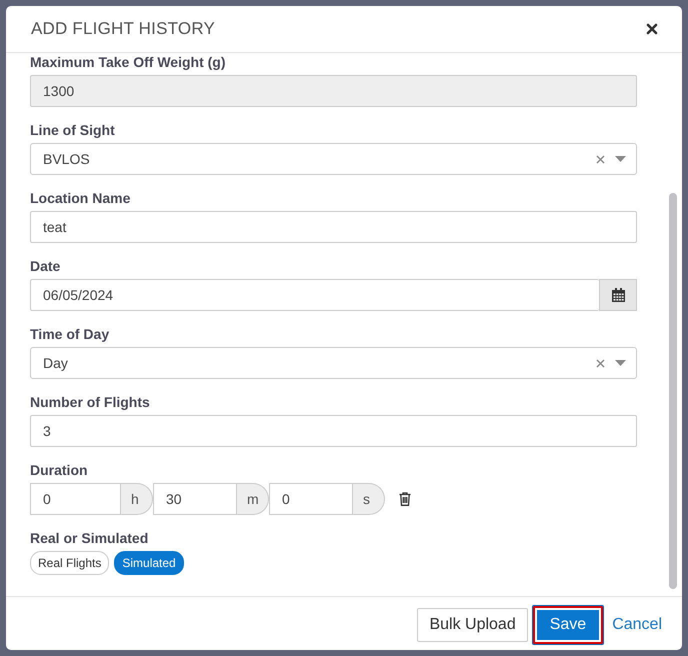 The width and height of the screenshot is (688, 656). I want to click on input-field: 30, so click(195, 499).